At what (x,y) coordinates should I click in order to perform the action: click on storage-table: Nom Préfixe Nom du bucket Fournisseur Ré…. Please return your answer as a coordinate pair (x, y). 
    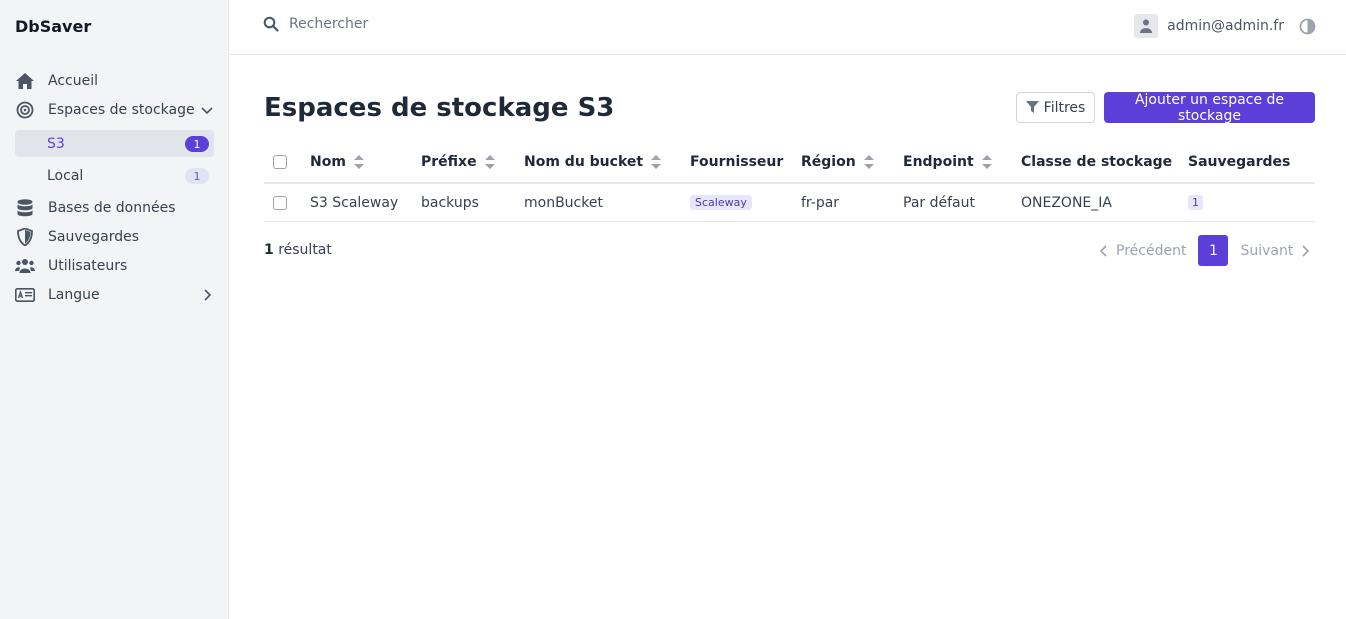
    Looking at the image, I should click on (789, 182).